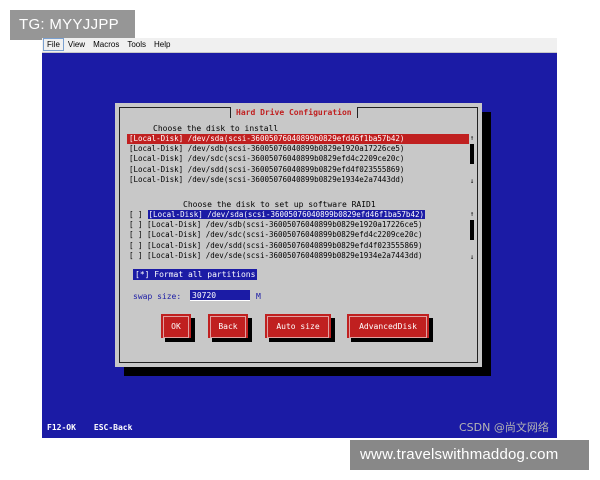  I want to click on install-disk-label: Choose the disk to install, so click(216, 128).